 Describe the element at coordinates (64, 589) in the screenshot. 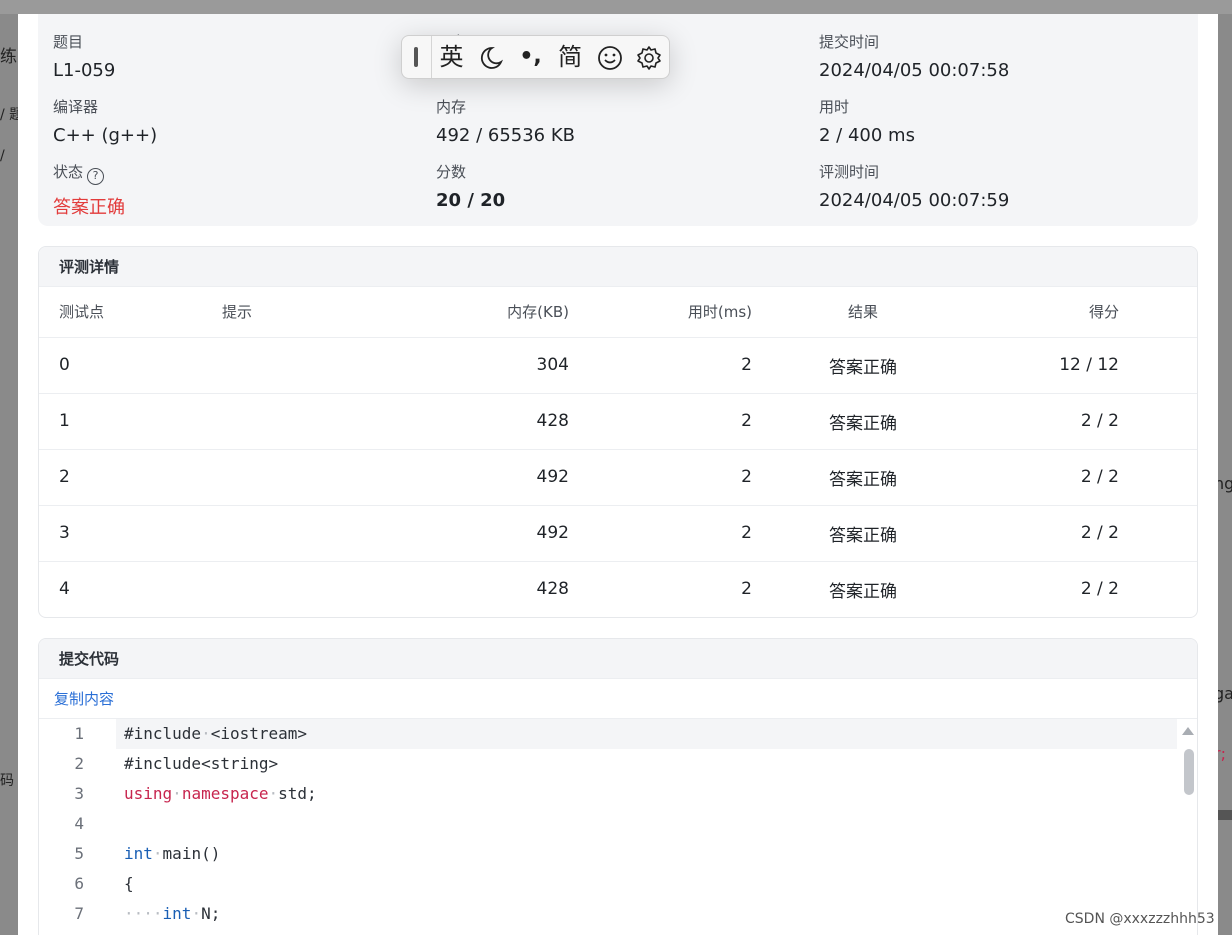

I see `case-id: 4` at that location.